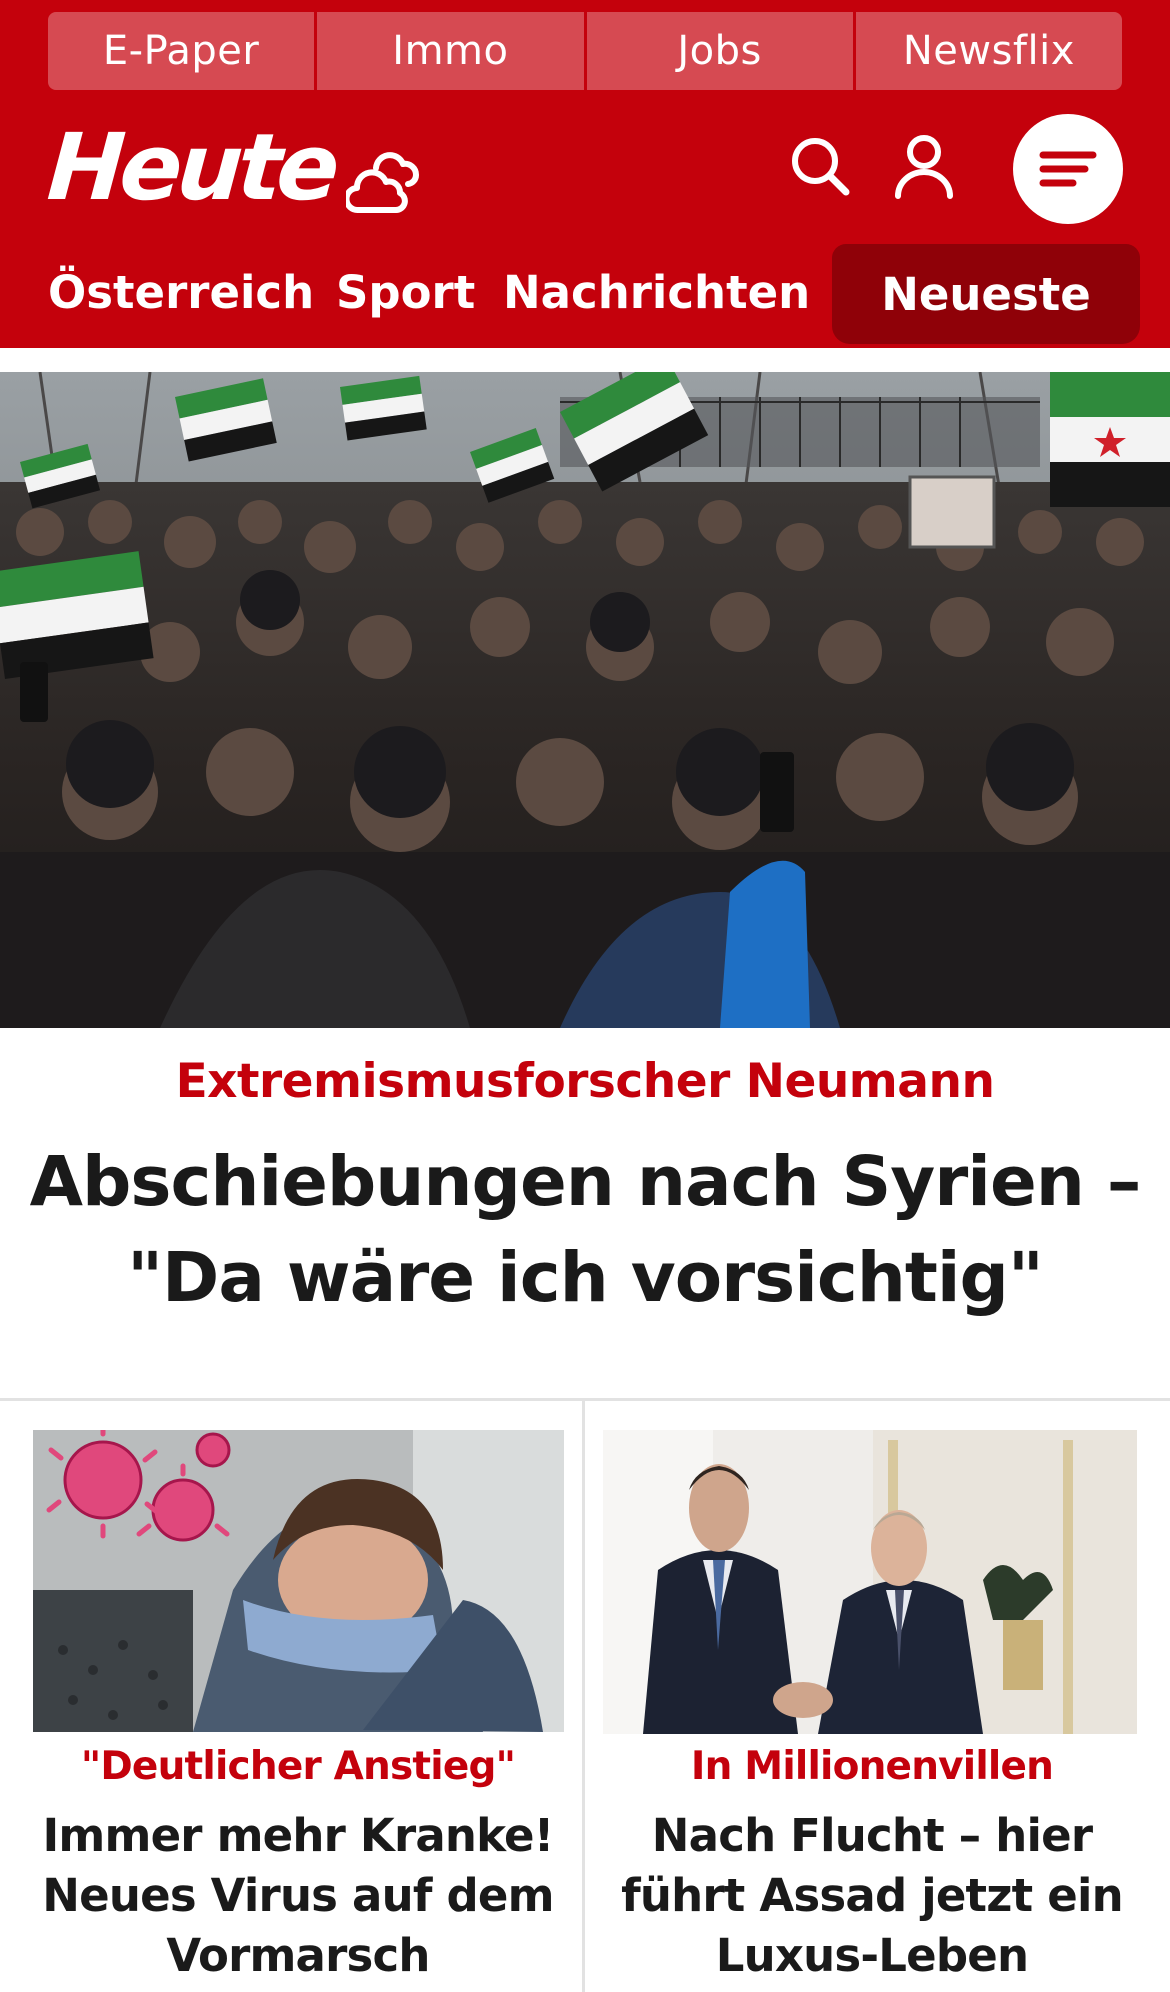 Image resolution: width=1170 pixels, height=1992 pixels. I want to click on hero-kicker: Extremismusforscher Neumann, so click(585, 1081).